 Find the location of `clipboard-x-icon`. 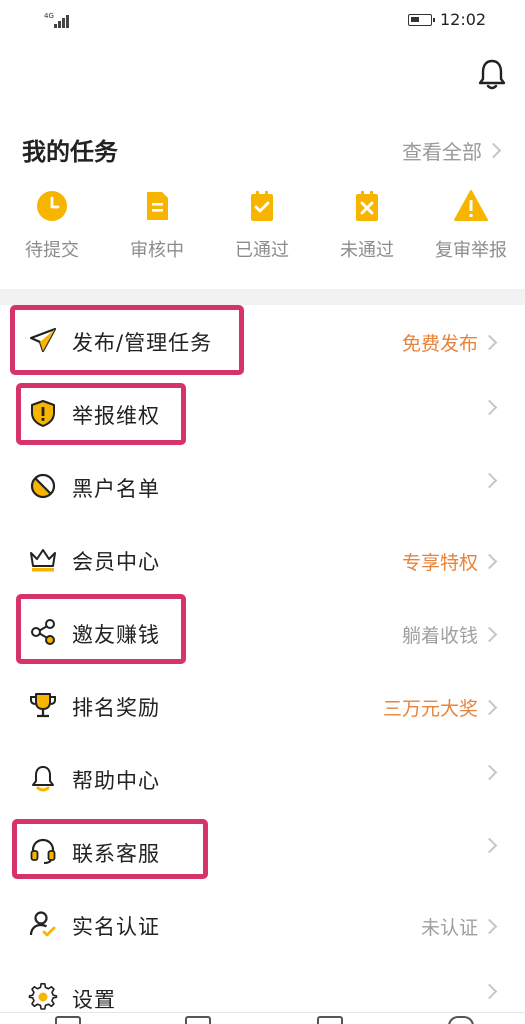

clipboard-x-icon is located at coordinates (367, 206).